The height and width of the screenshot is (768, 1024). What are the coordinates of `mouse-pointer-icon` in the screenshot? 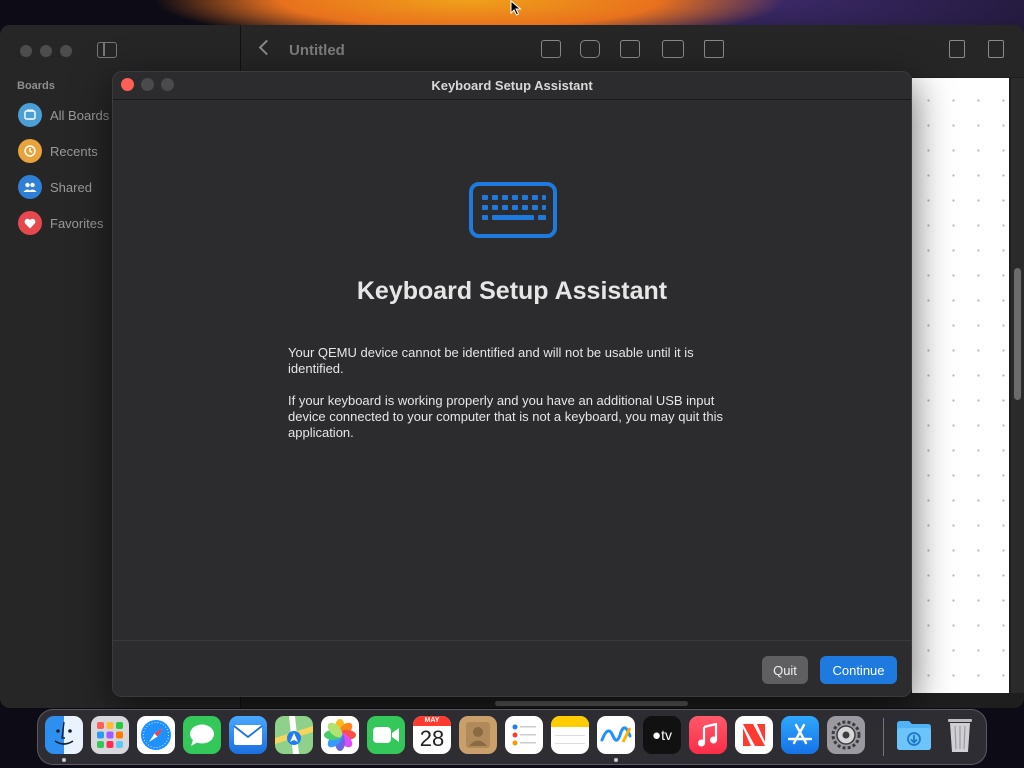 It's located at (516, 8).